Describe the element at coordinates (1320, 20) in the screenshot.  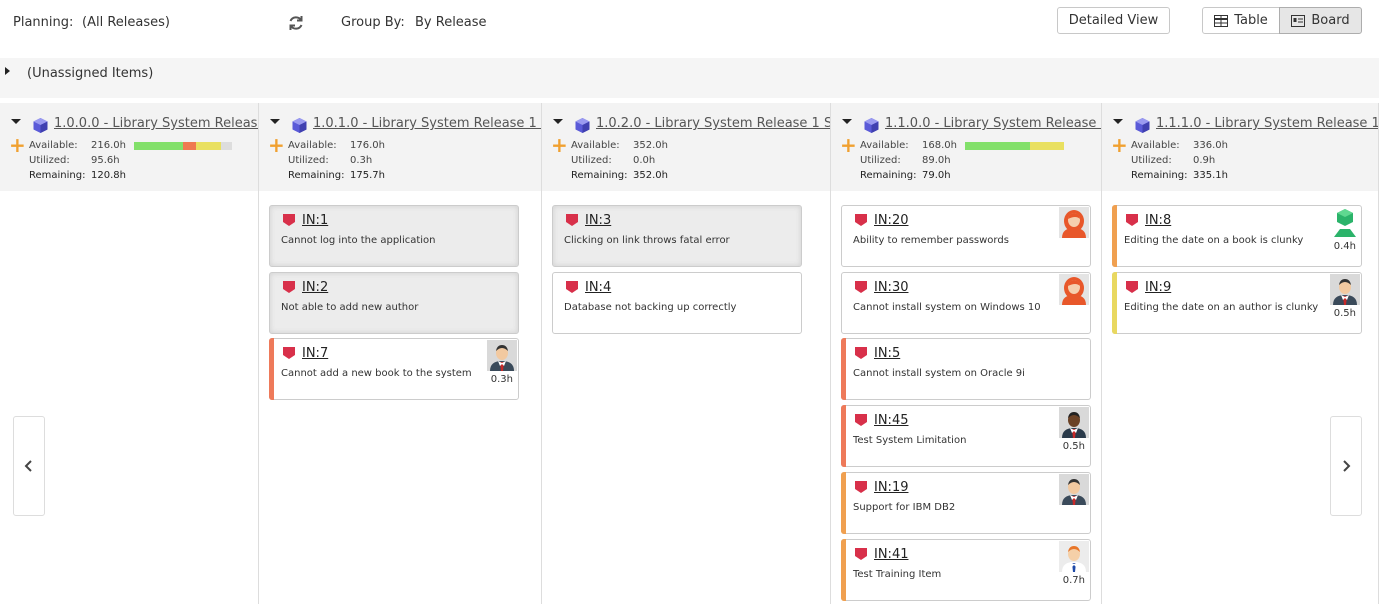
I see `board-view-button: Board` at that location.